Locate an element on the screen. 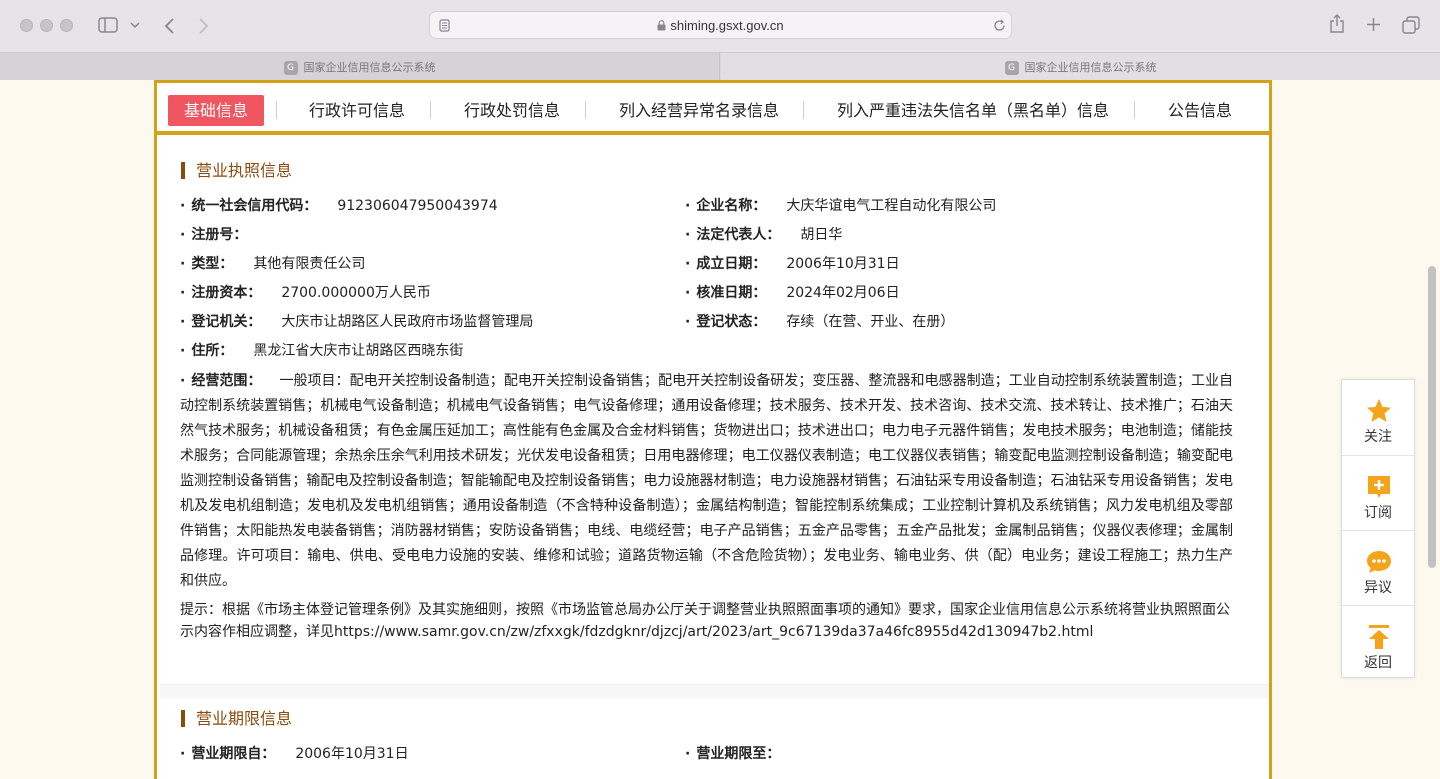  field-value: 大庆华谊电气工程自动化有限公司 is located at coordinates (891, 206).